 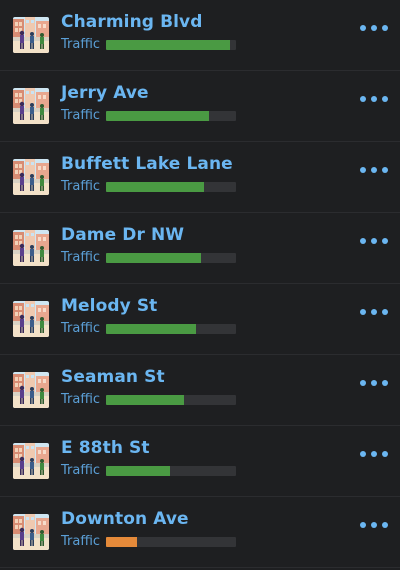 What do you see at coordinates (109, 306) in the screenshot?
I see `street-name: Melody St` at bounding box center [109, 306].